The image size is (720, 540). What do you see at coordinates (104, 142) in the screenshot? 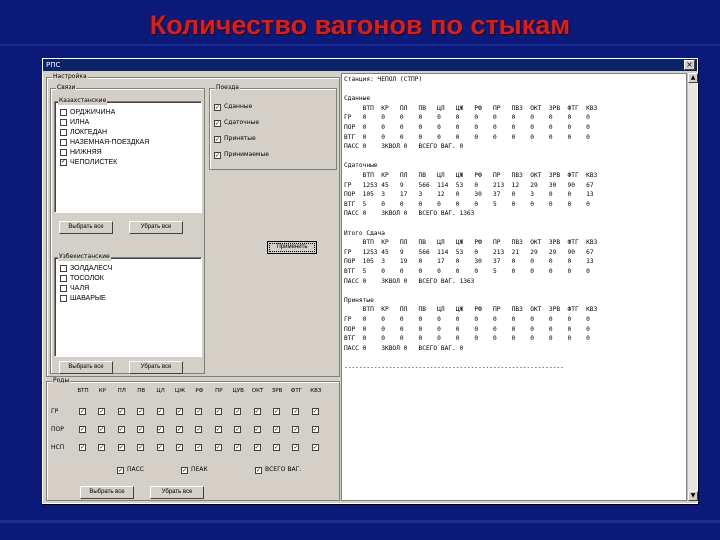
I see `list-item: НАЗЕМНАЯ-ПОЕЗДКАЯ` at bounding box center [104, 142].